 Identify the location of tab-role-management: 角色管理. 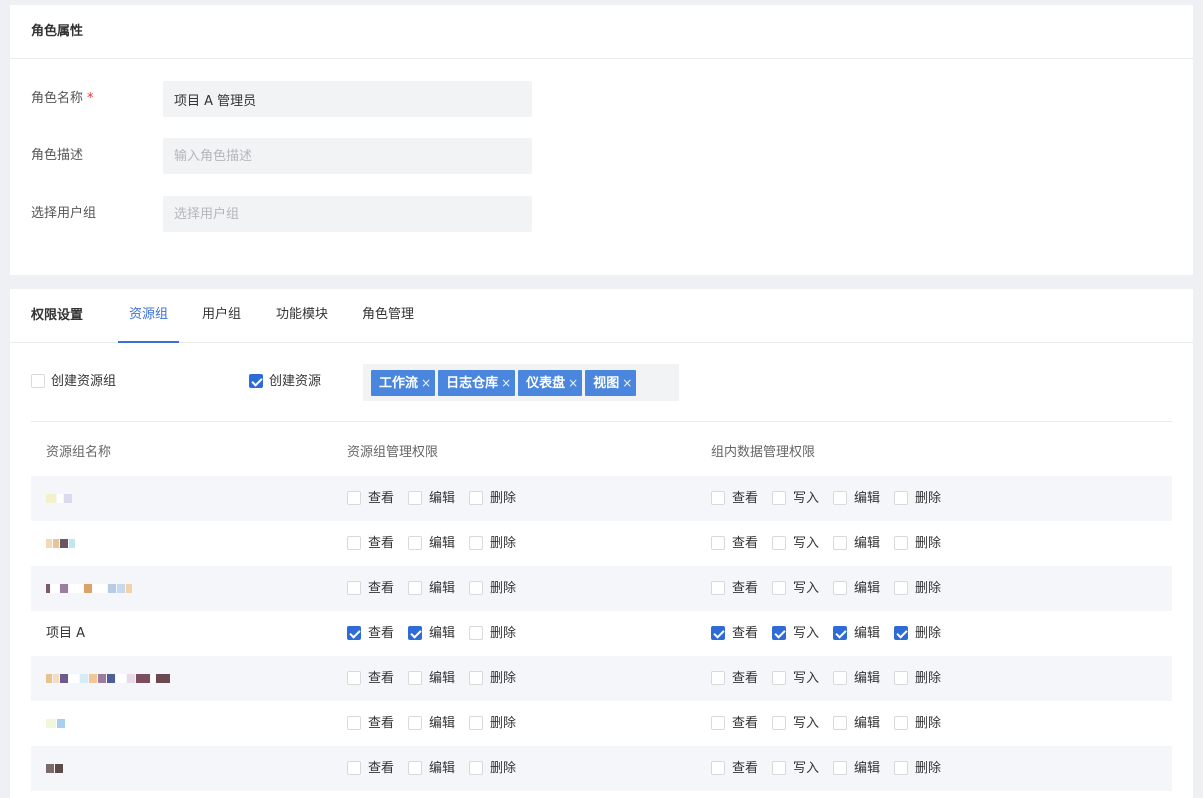
(388, 315).